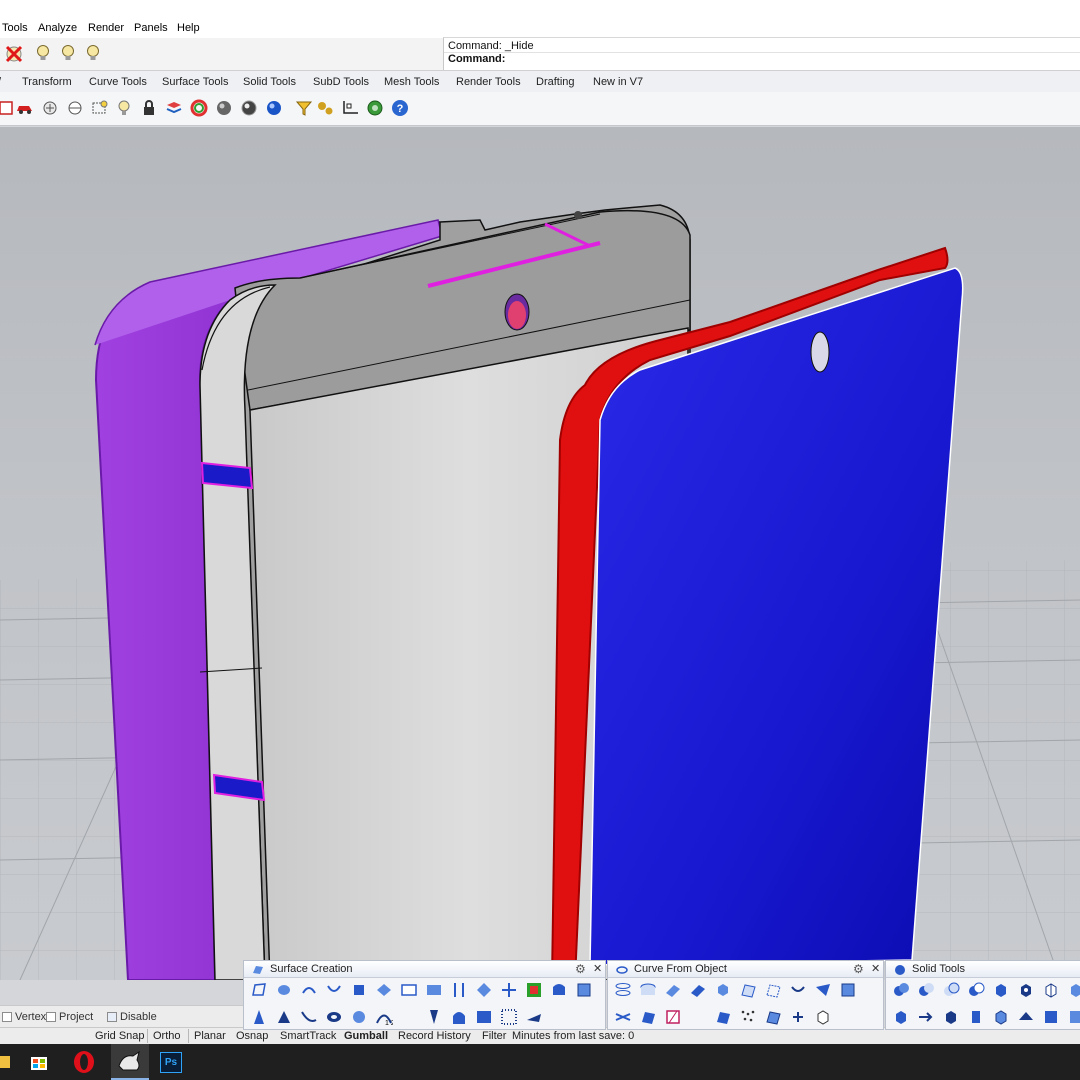 The image size is (1080, 1080). What do you see at coordinates (926, 990) in the screenshot?
I see `boolean-difference-icon` at bounding box center [926, 990].